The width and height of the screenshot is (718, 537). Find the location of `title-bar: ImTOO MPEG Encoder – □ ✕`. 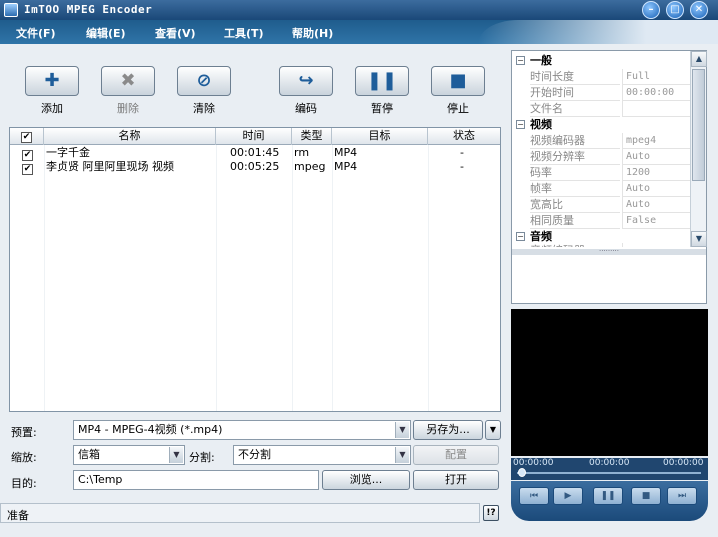

title-bar: ImTOO MPEG Encoder – □ ✕ is located at coordinates (359, 10).